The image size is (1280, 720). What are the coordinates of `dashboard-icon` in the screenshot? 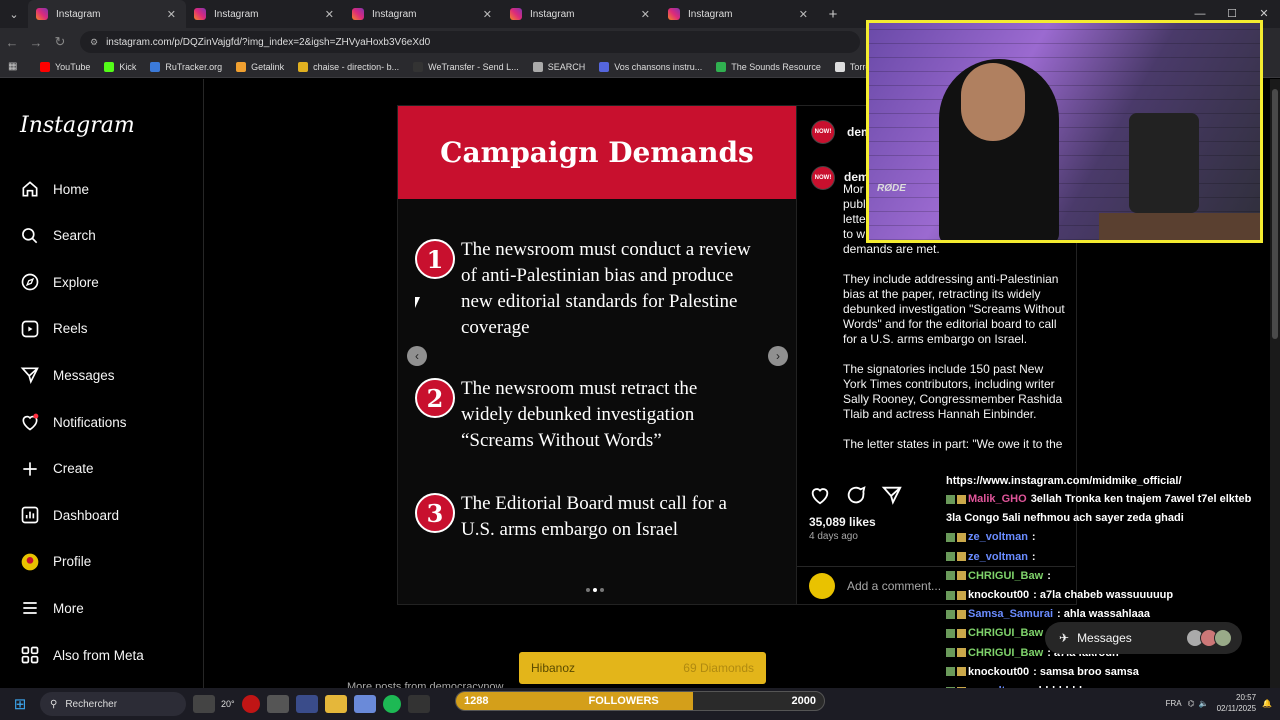 It's located at (30, 515).